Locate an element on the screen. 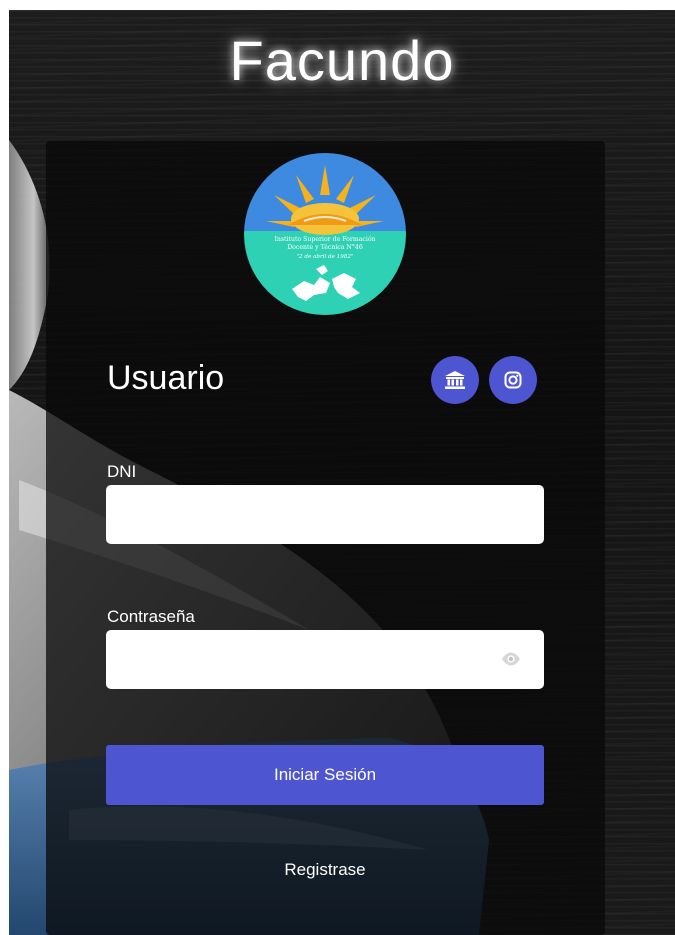 The height and width of the screenshot is (935, 675). eye-icon is located at coordinates (511, 659).